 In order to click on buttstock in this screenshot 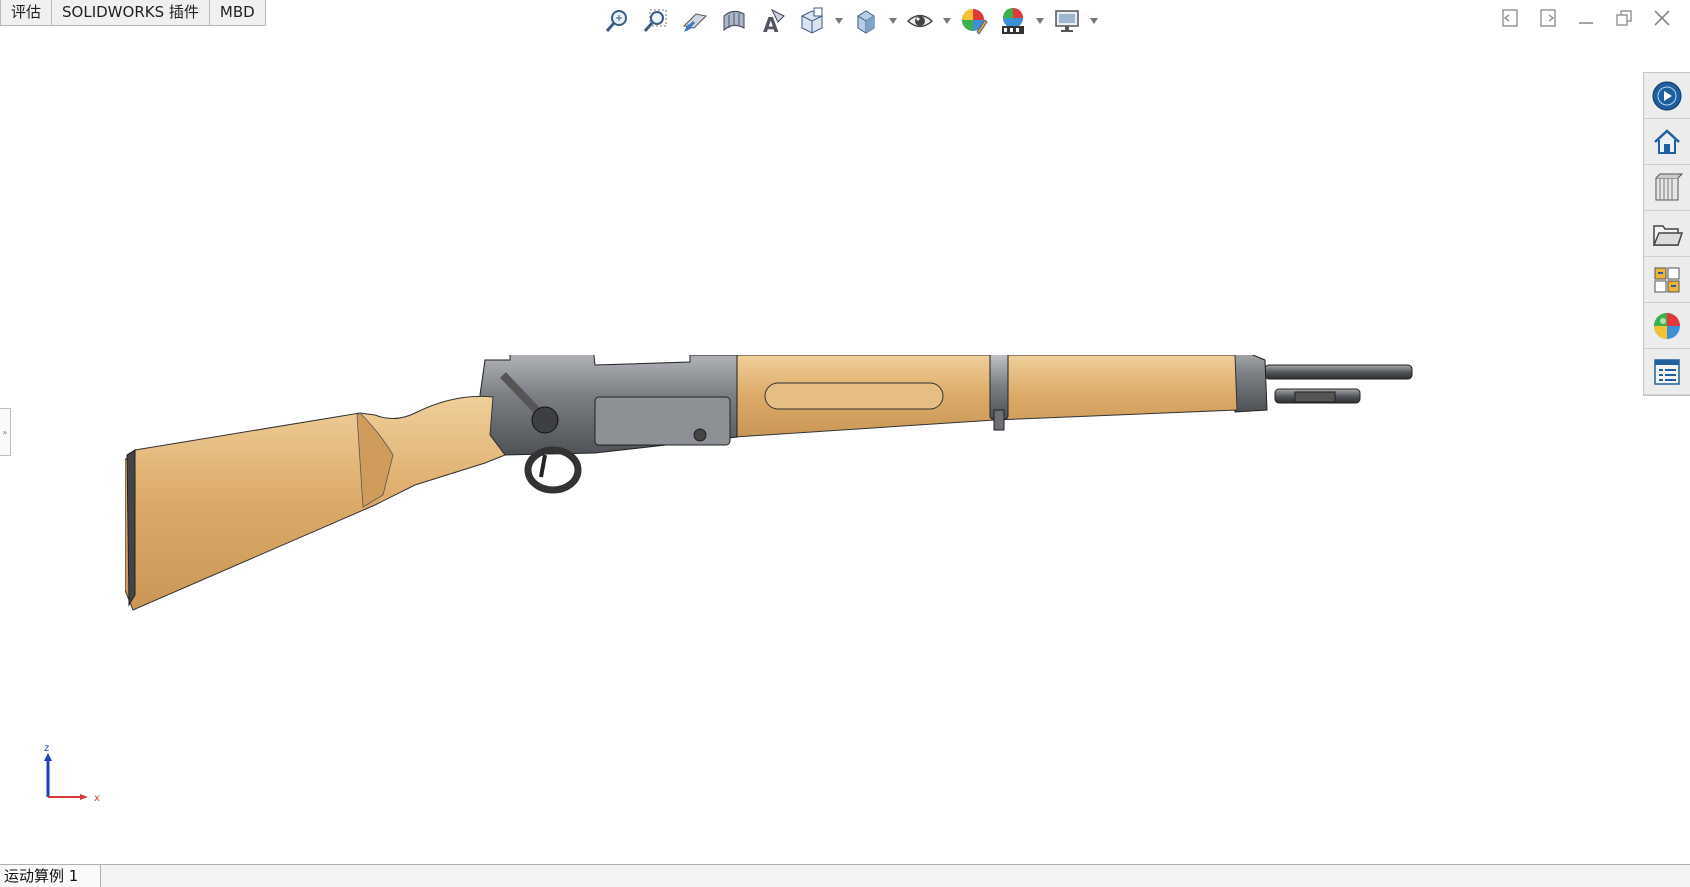, I will do `click(315, 503)`.